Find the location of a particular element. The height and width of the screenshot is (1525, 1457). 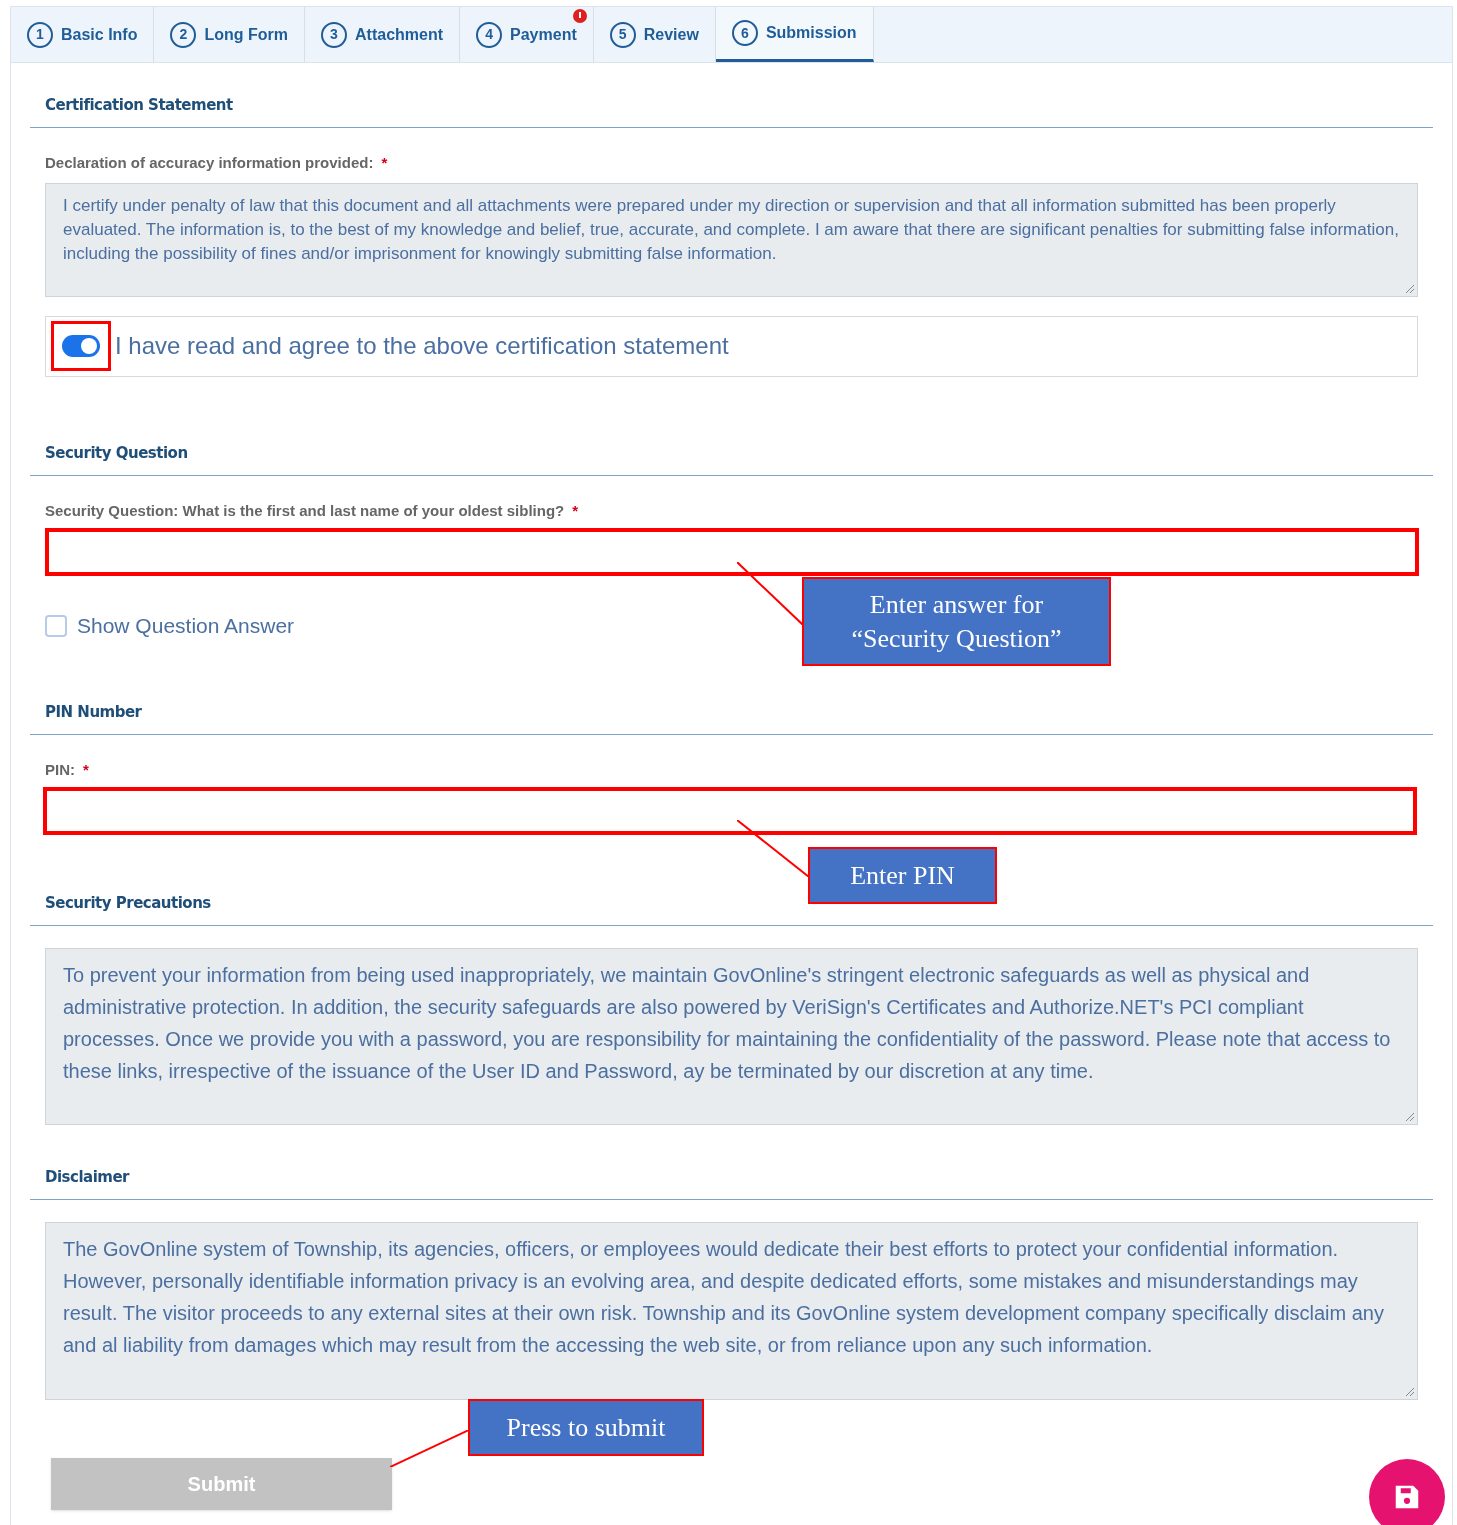

answer-field is located at coordinates (732, 552).